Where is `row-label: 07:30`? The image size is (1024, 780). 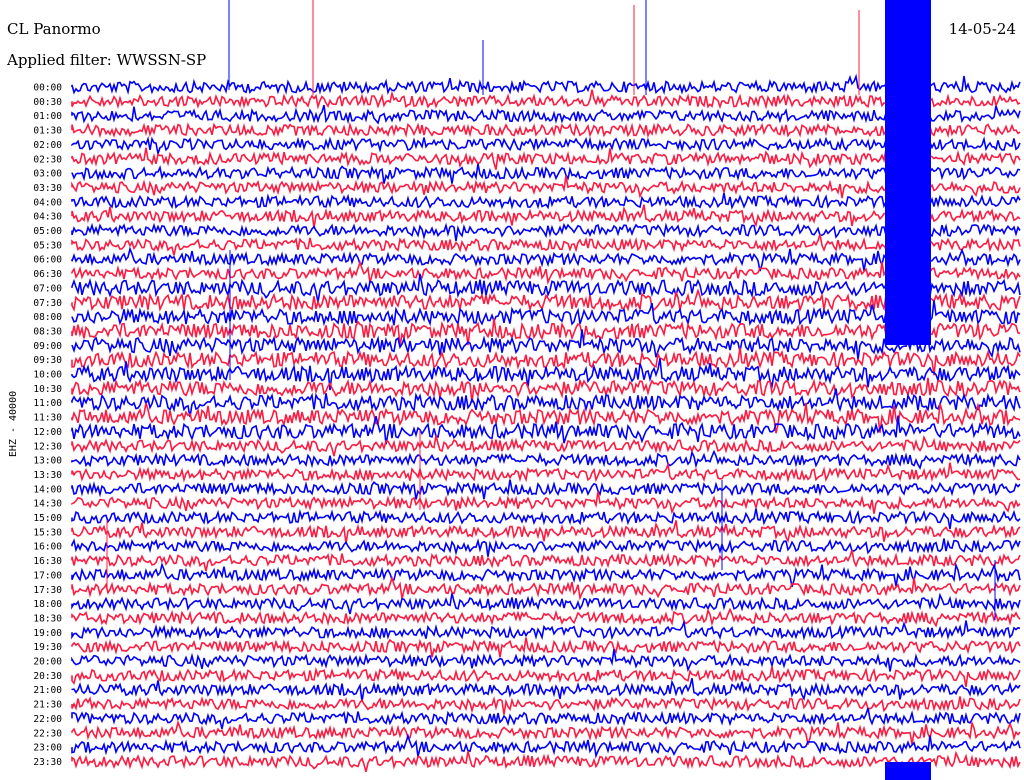 row-label: 07:30 is located at coordinates (47, 303).